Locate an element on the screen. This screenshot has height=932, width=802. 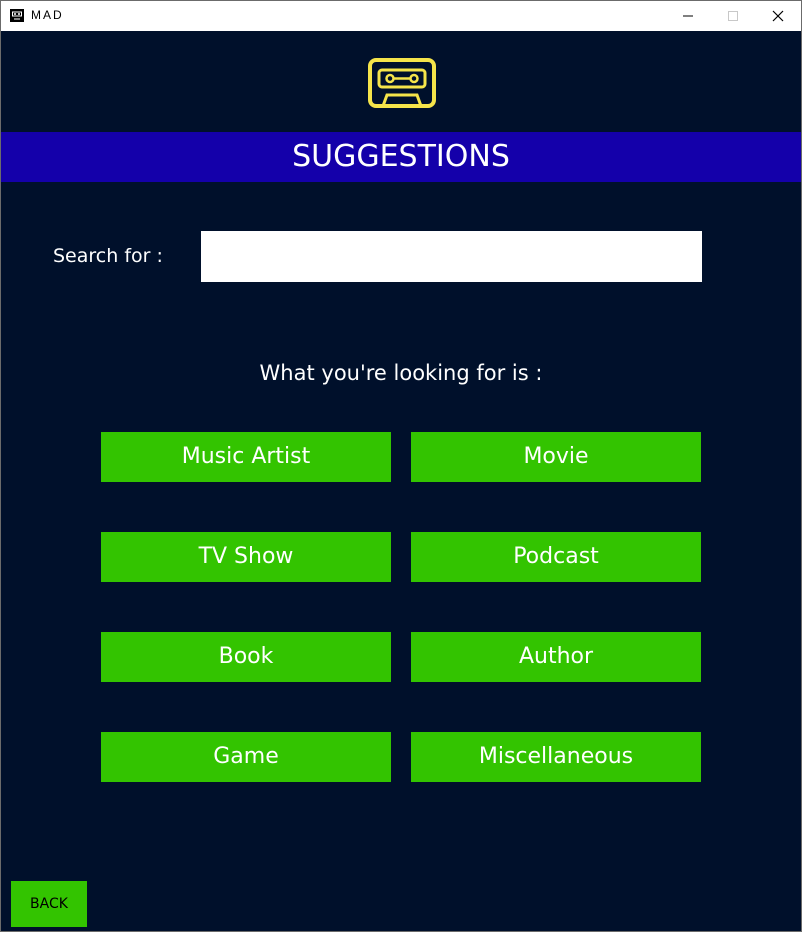
maximize-icon is located at coordinates (733, 16).